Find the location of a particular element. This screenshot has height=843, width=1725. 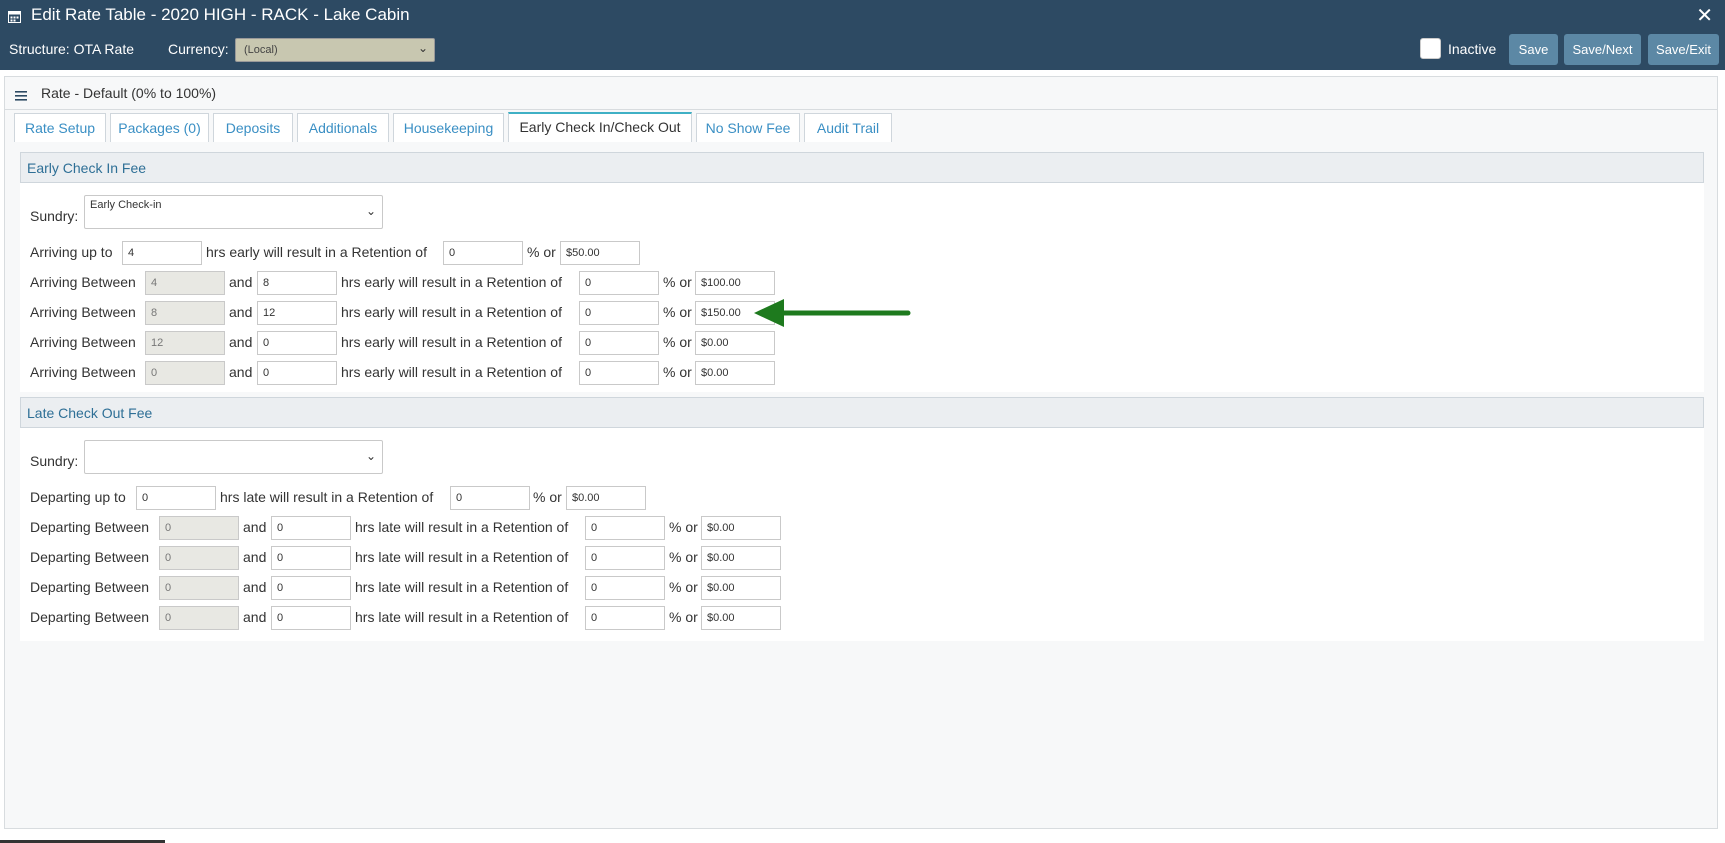

early-from-hours-input: 8 is located at coordinates (185, 313).